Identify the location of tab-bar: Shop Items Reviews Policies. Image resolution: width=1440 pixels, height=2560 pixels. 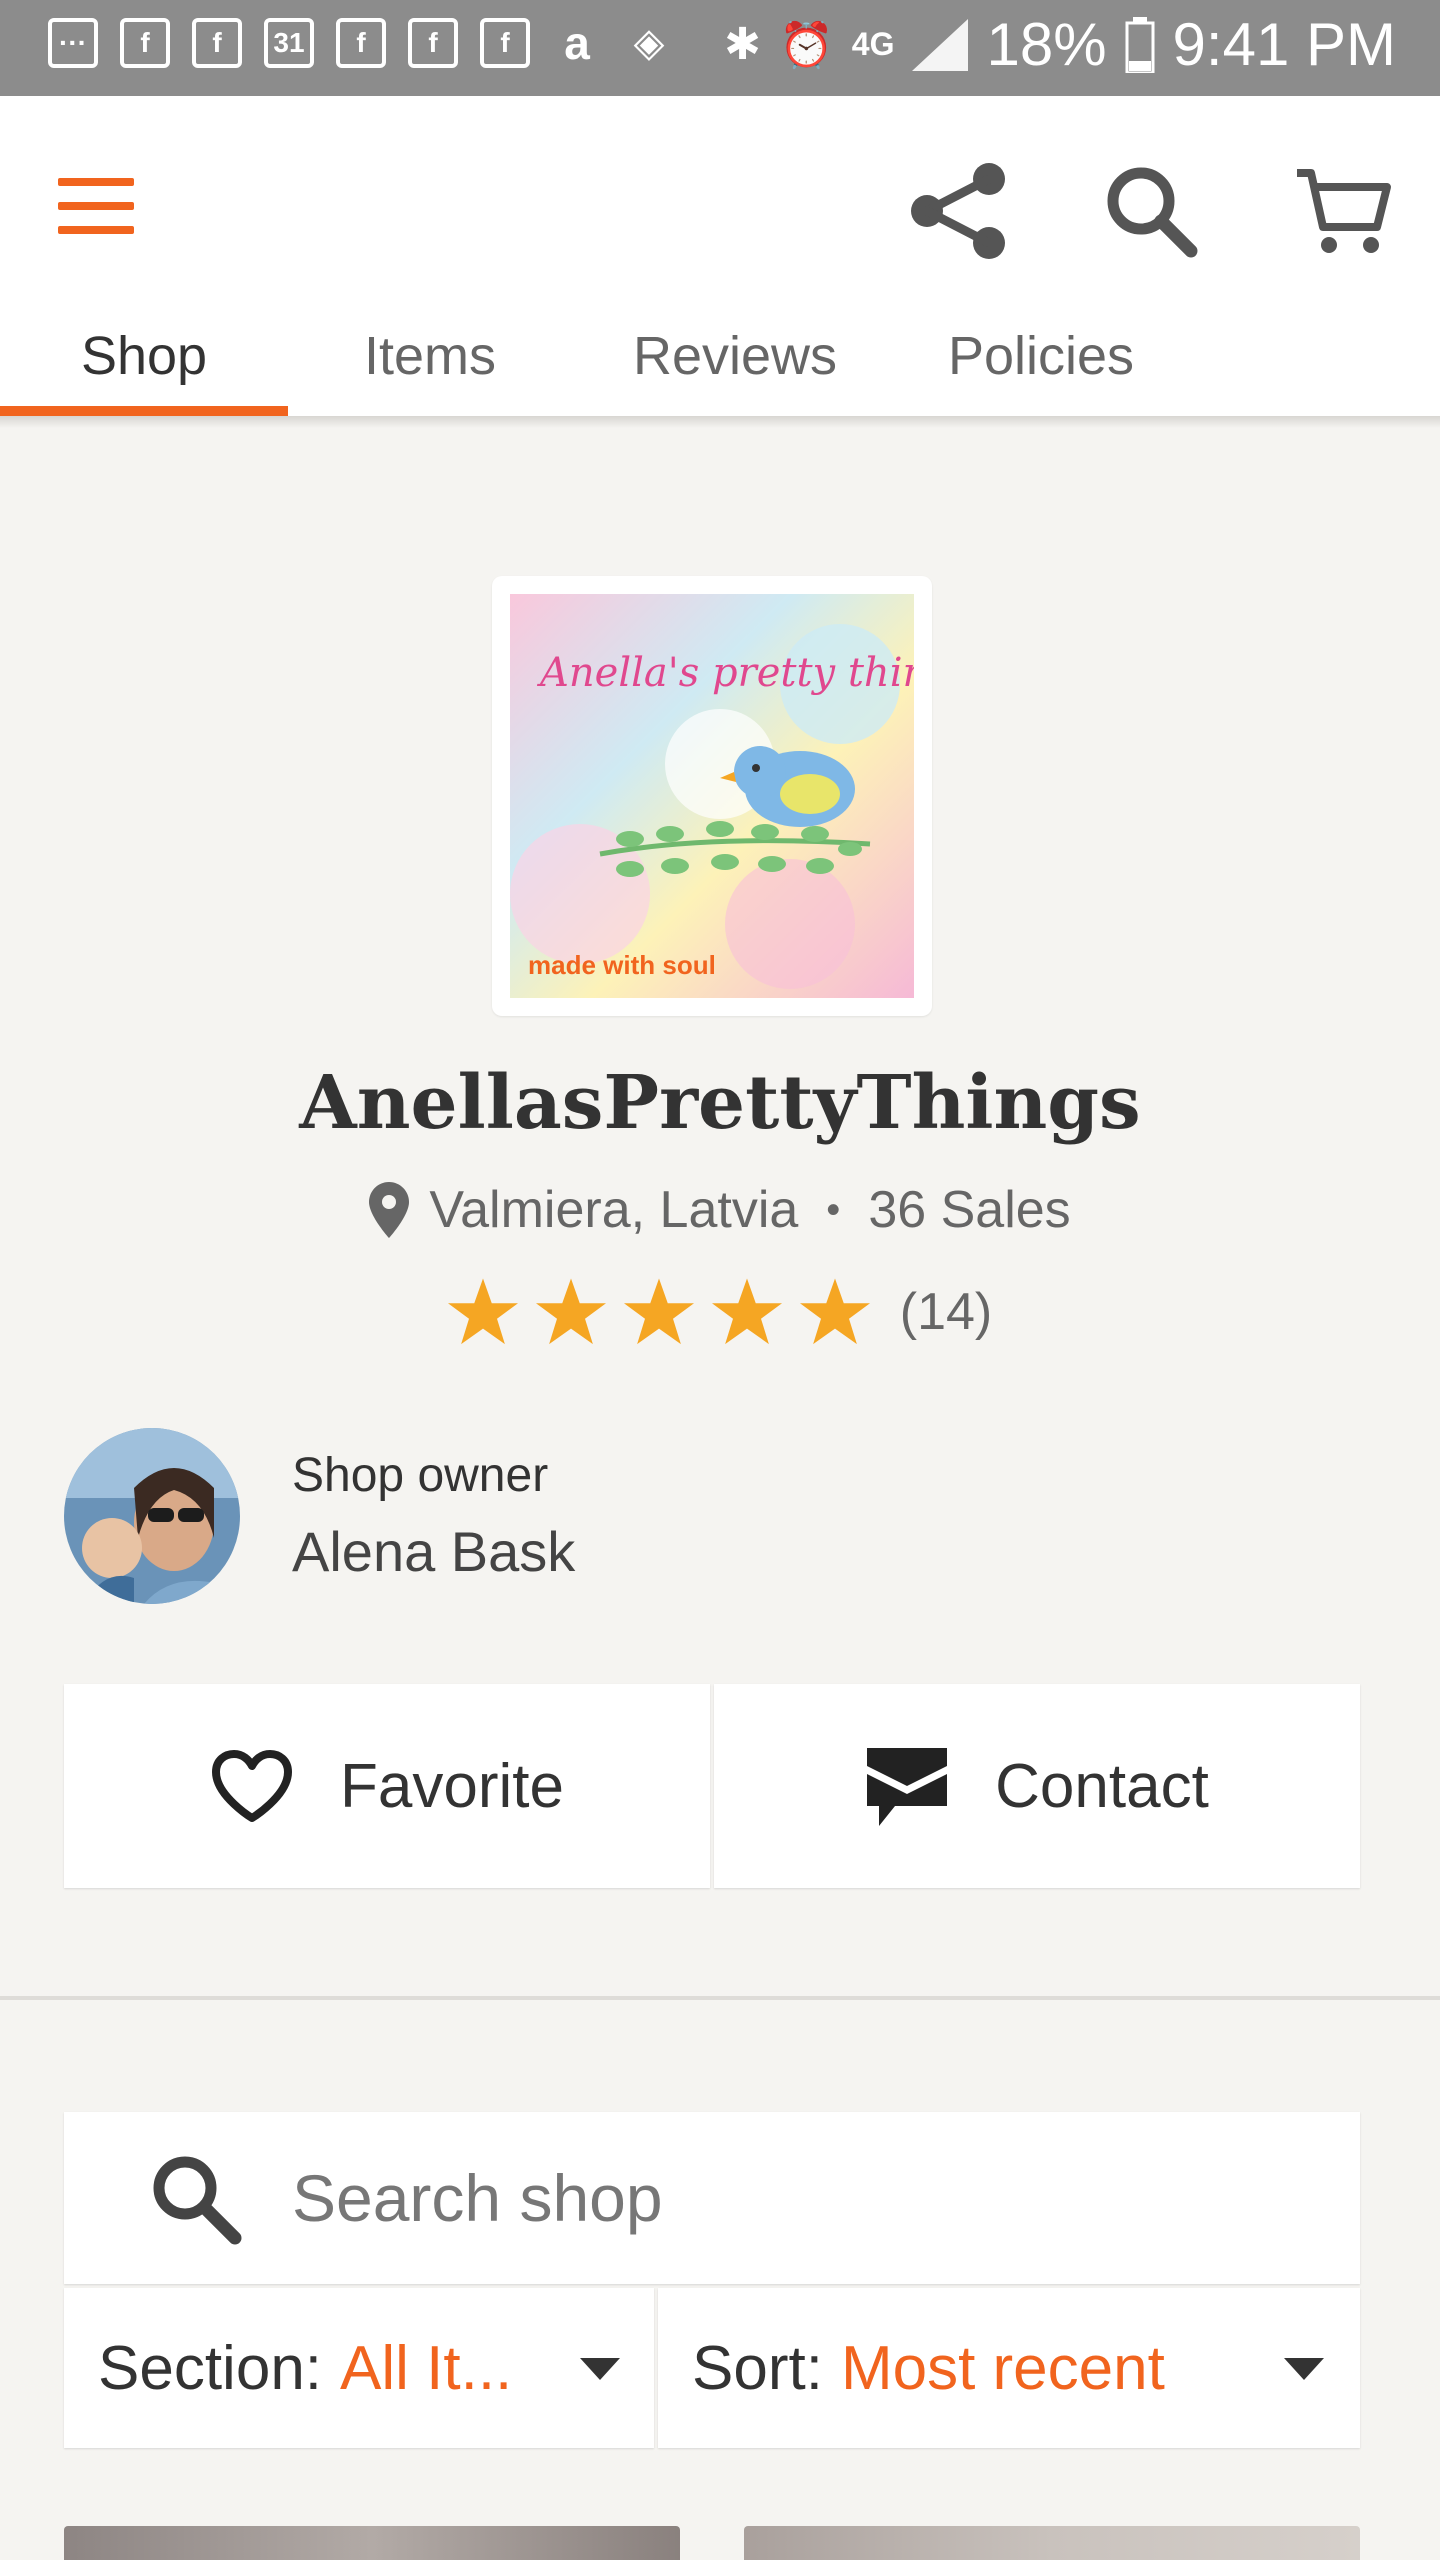
(720, 356).